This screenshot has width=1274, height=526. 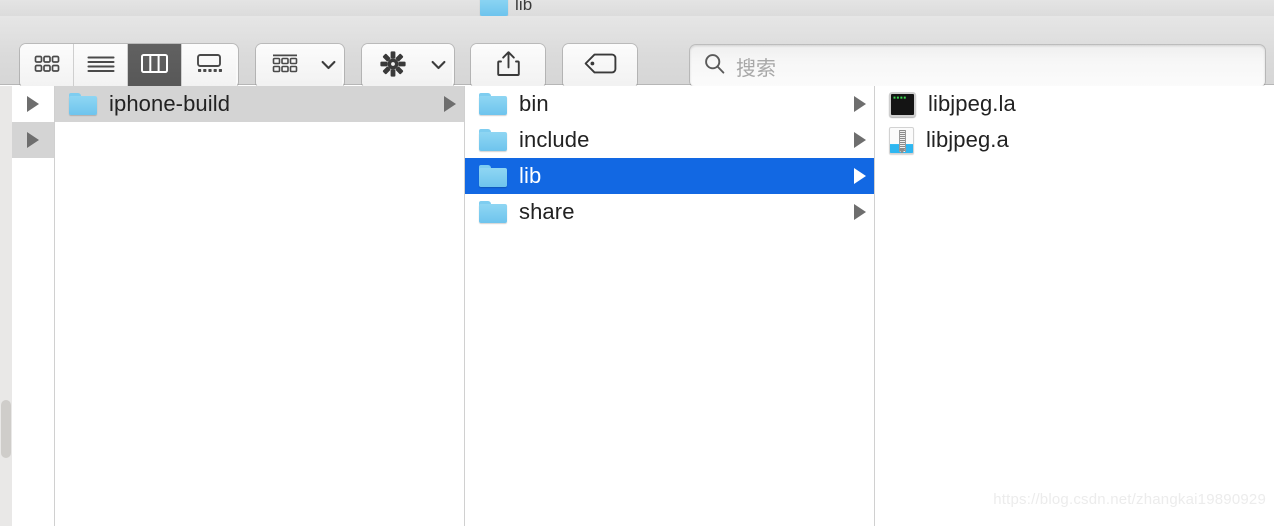 I want to click on watermark: https://blog.csdn.net/zhangkai19890929, so click(x=1129, y=499).